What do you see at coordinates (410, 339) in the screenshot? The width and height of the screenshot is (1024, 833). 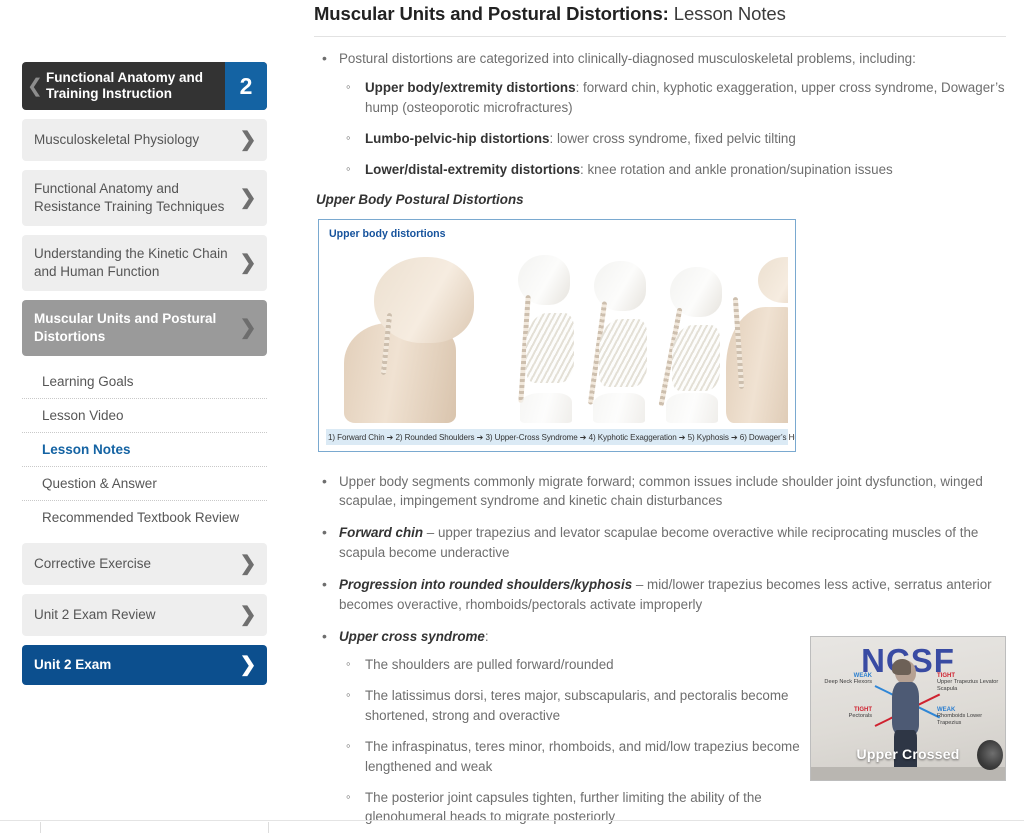 I see `figure-forward-chin` at bounding box center [410, 339].